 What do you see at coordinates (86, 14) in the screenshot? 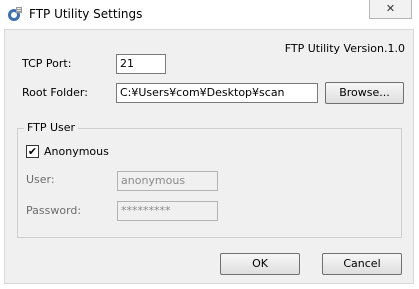
I see `window-title: FTP Utility Settings` at bounding box center [86, 14].